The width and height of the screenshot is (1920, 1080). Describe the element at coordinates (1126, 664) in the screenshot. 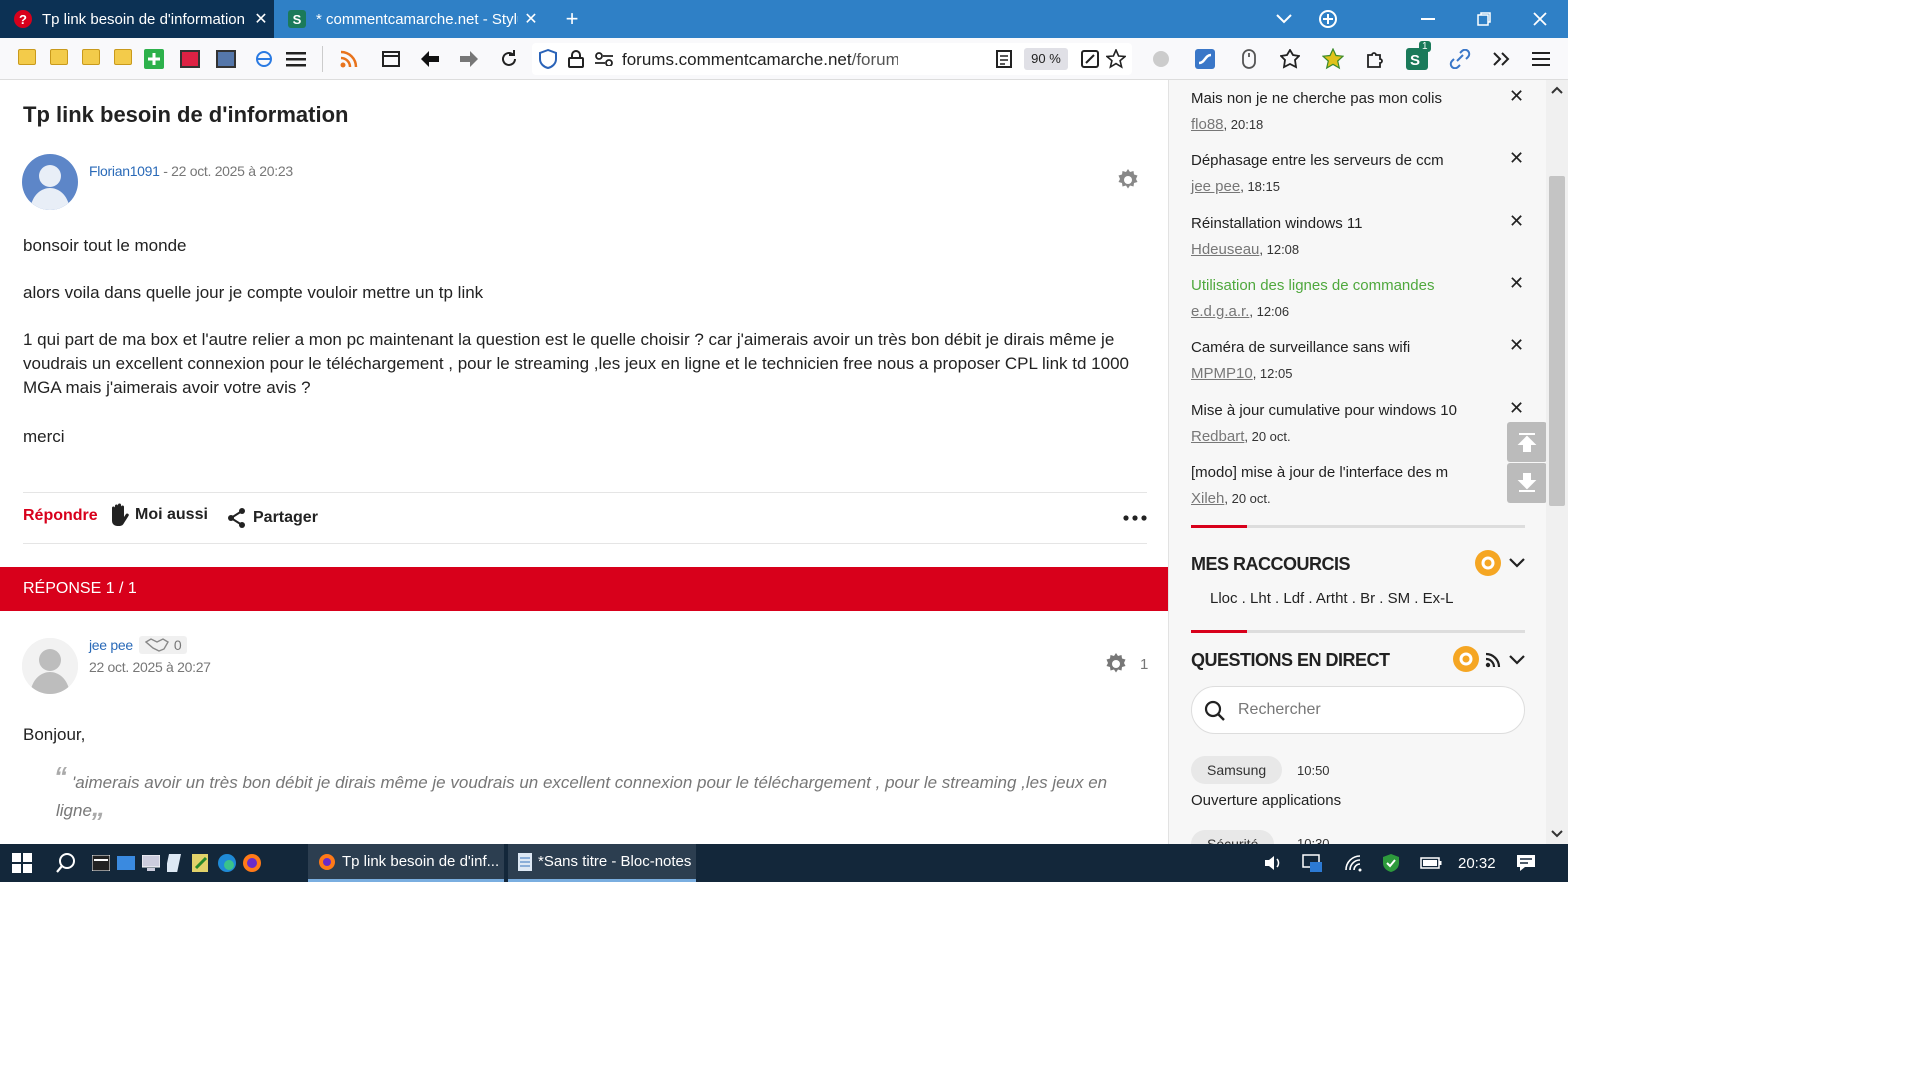

I see `reply-gear: 1` at that location.